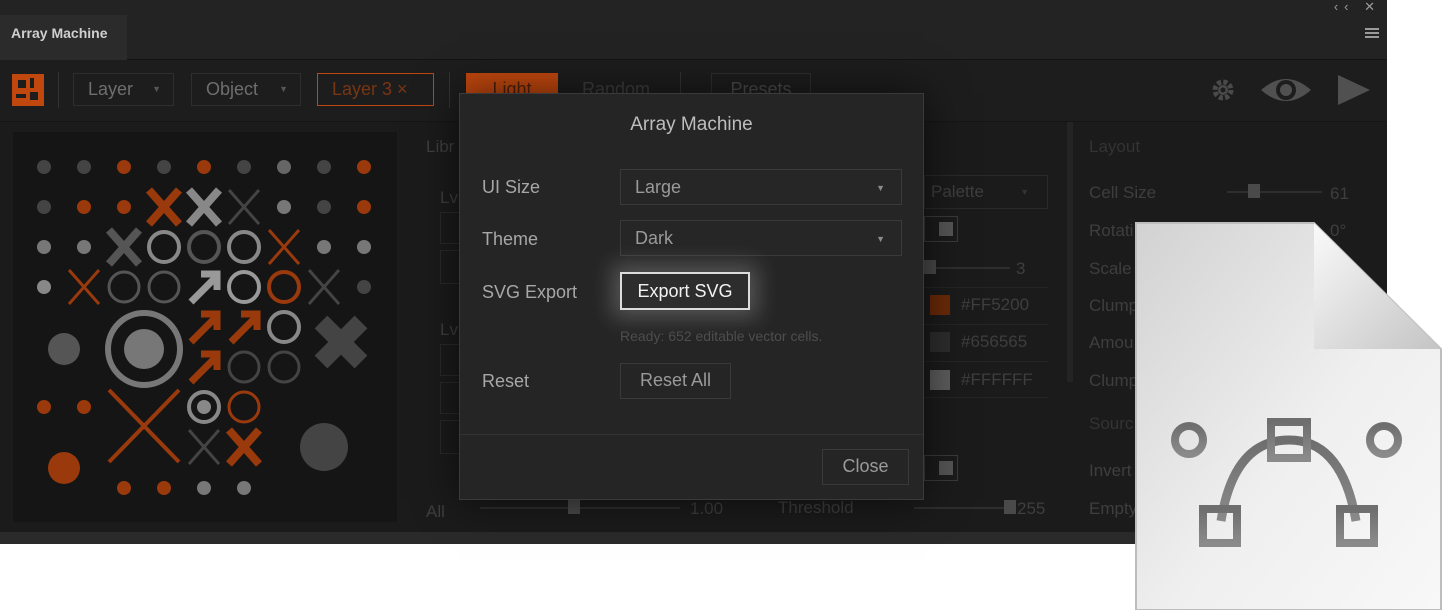 This screenshot has height=610, width=1443. What do you see at coordinates (997, 380) in the screenshot?
I see `palette-color-3: #FFFFFF` at bounding box center [997, 380].